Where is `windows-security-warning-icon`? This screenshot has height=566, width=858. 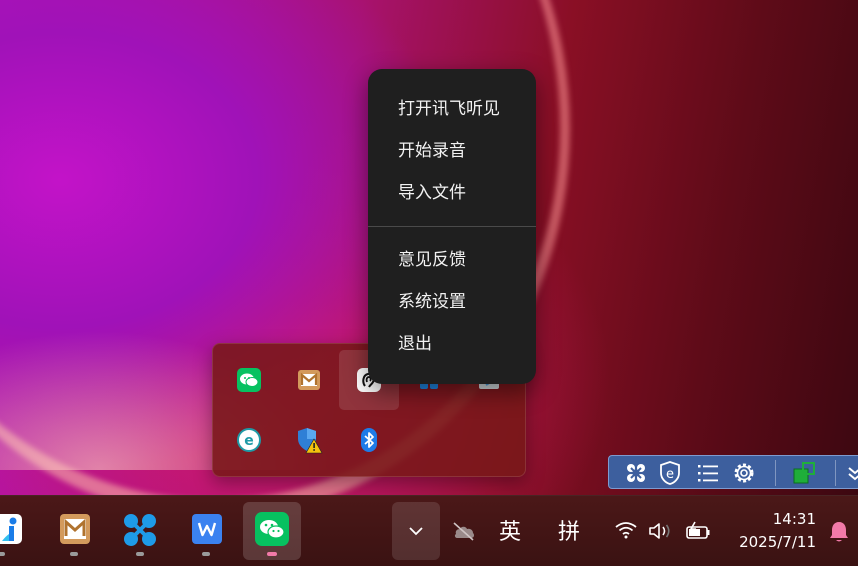 windows-security-warning-icon is located at coordinates (310, 441).